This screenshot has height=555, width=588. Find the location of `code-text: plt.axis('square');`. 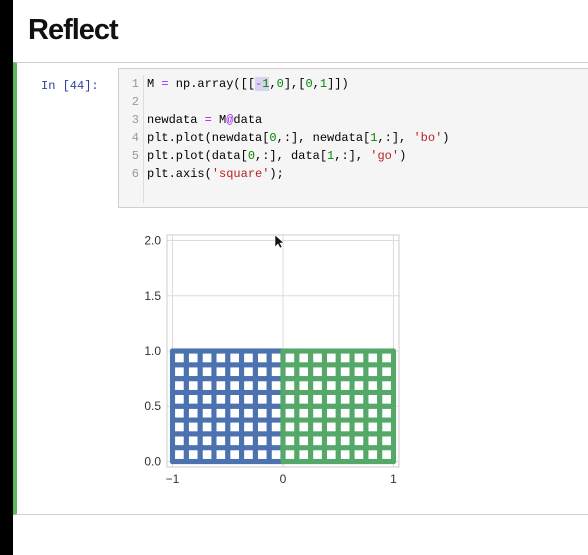

code-text: plt.axis('square'); is located at coordinates (215, 174).